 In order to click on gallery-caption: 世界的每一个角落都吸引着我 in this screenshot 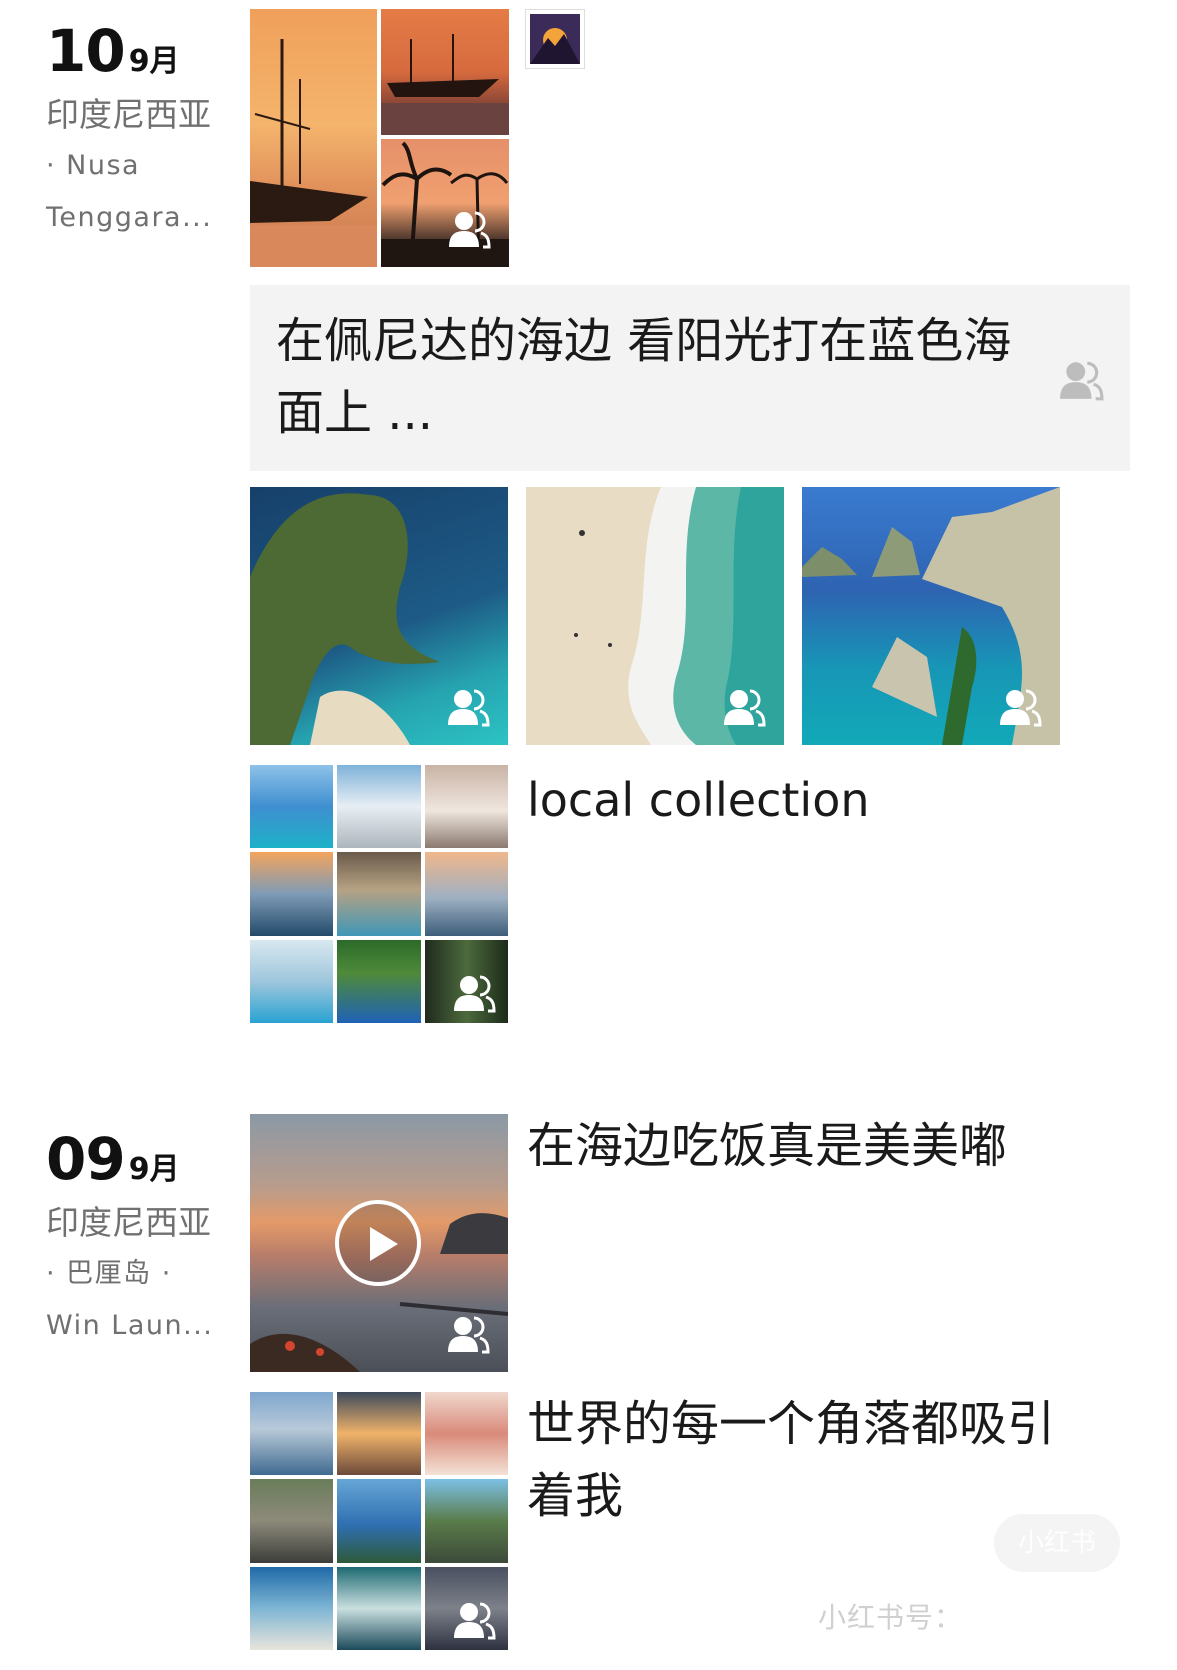, I will do `click(797, 1460)`.